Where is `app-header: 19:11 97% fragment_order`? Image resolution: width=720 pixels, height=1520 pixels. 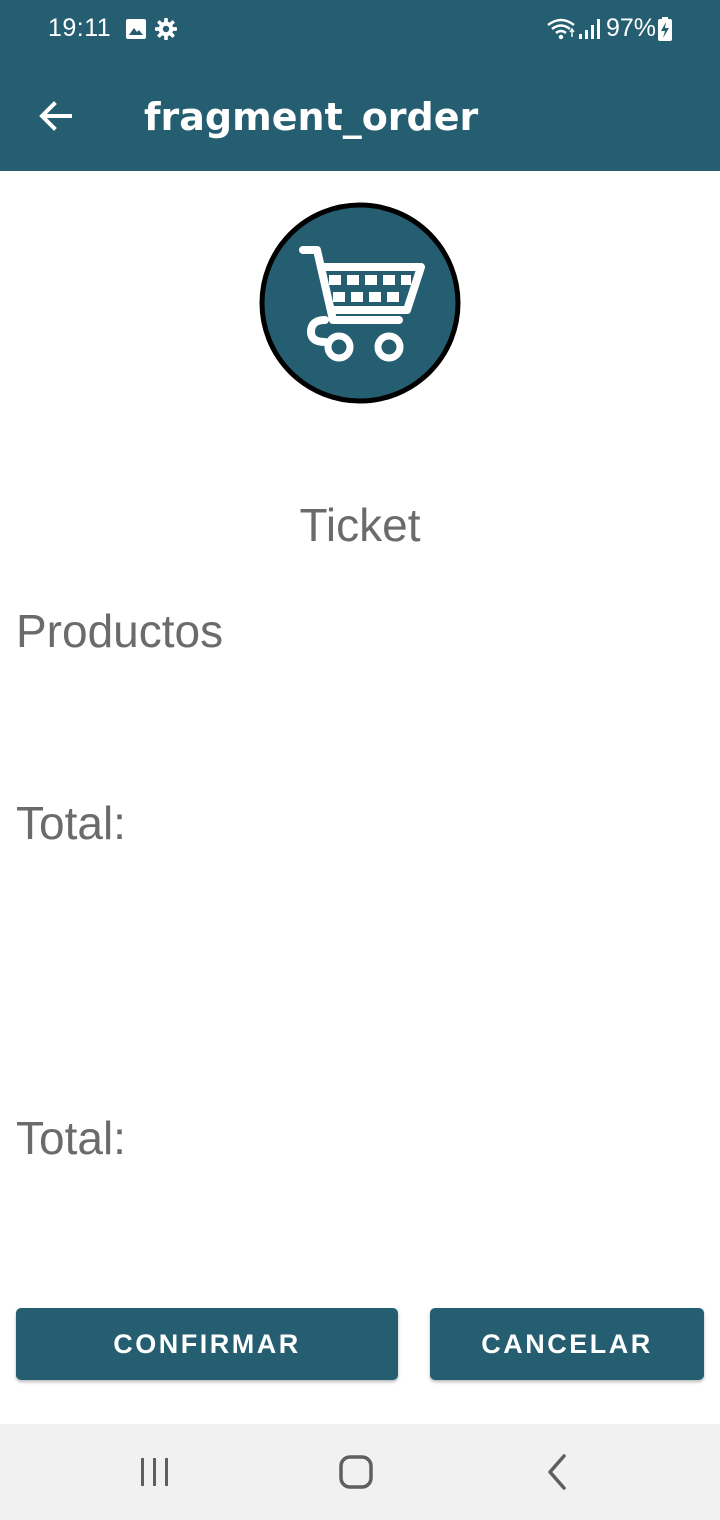
app-header: 19:11 97% fragment_order is located at coordinates (360, 85).